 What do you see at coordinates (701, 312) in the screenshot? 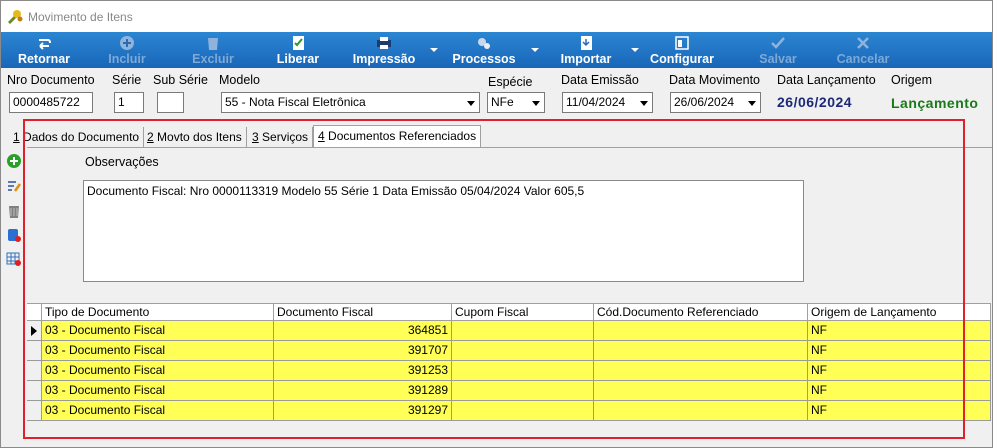
I see `column-header-cod-documento-referenciado: Cód.Documento Referenciado` at bounding box center [701, 312].